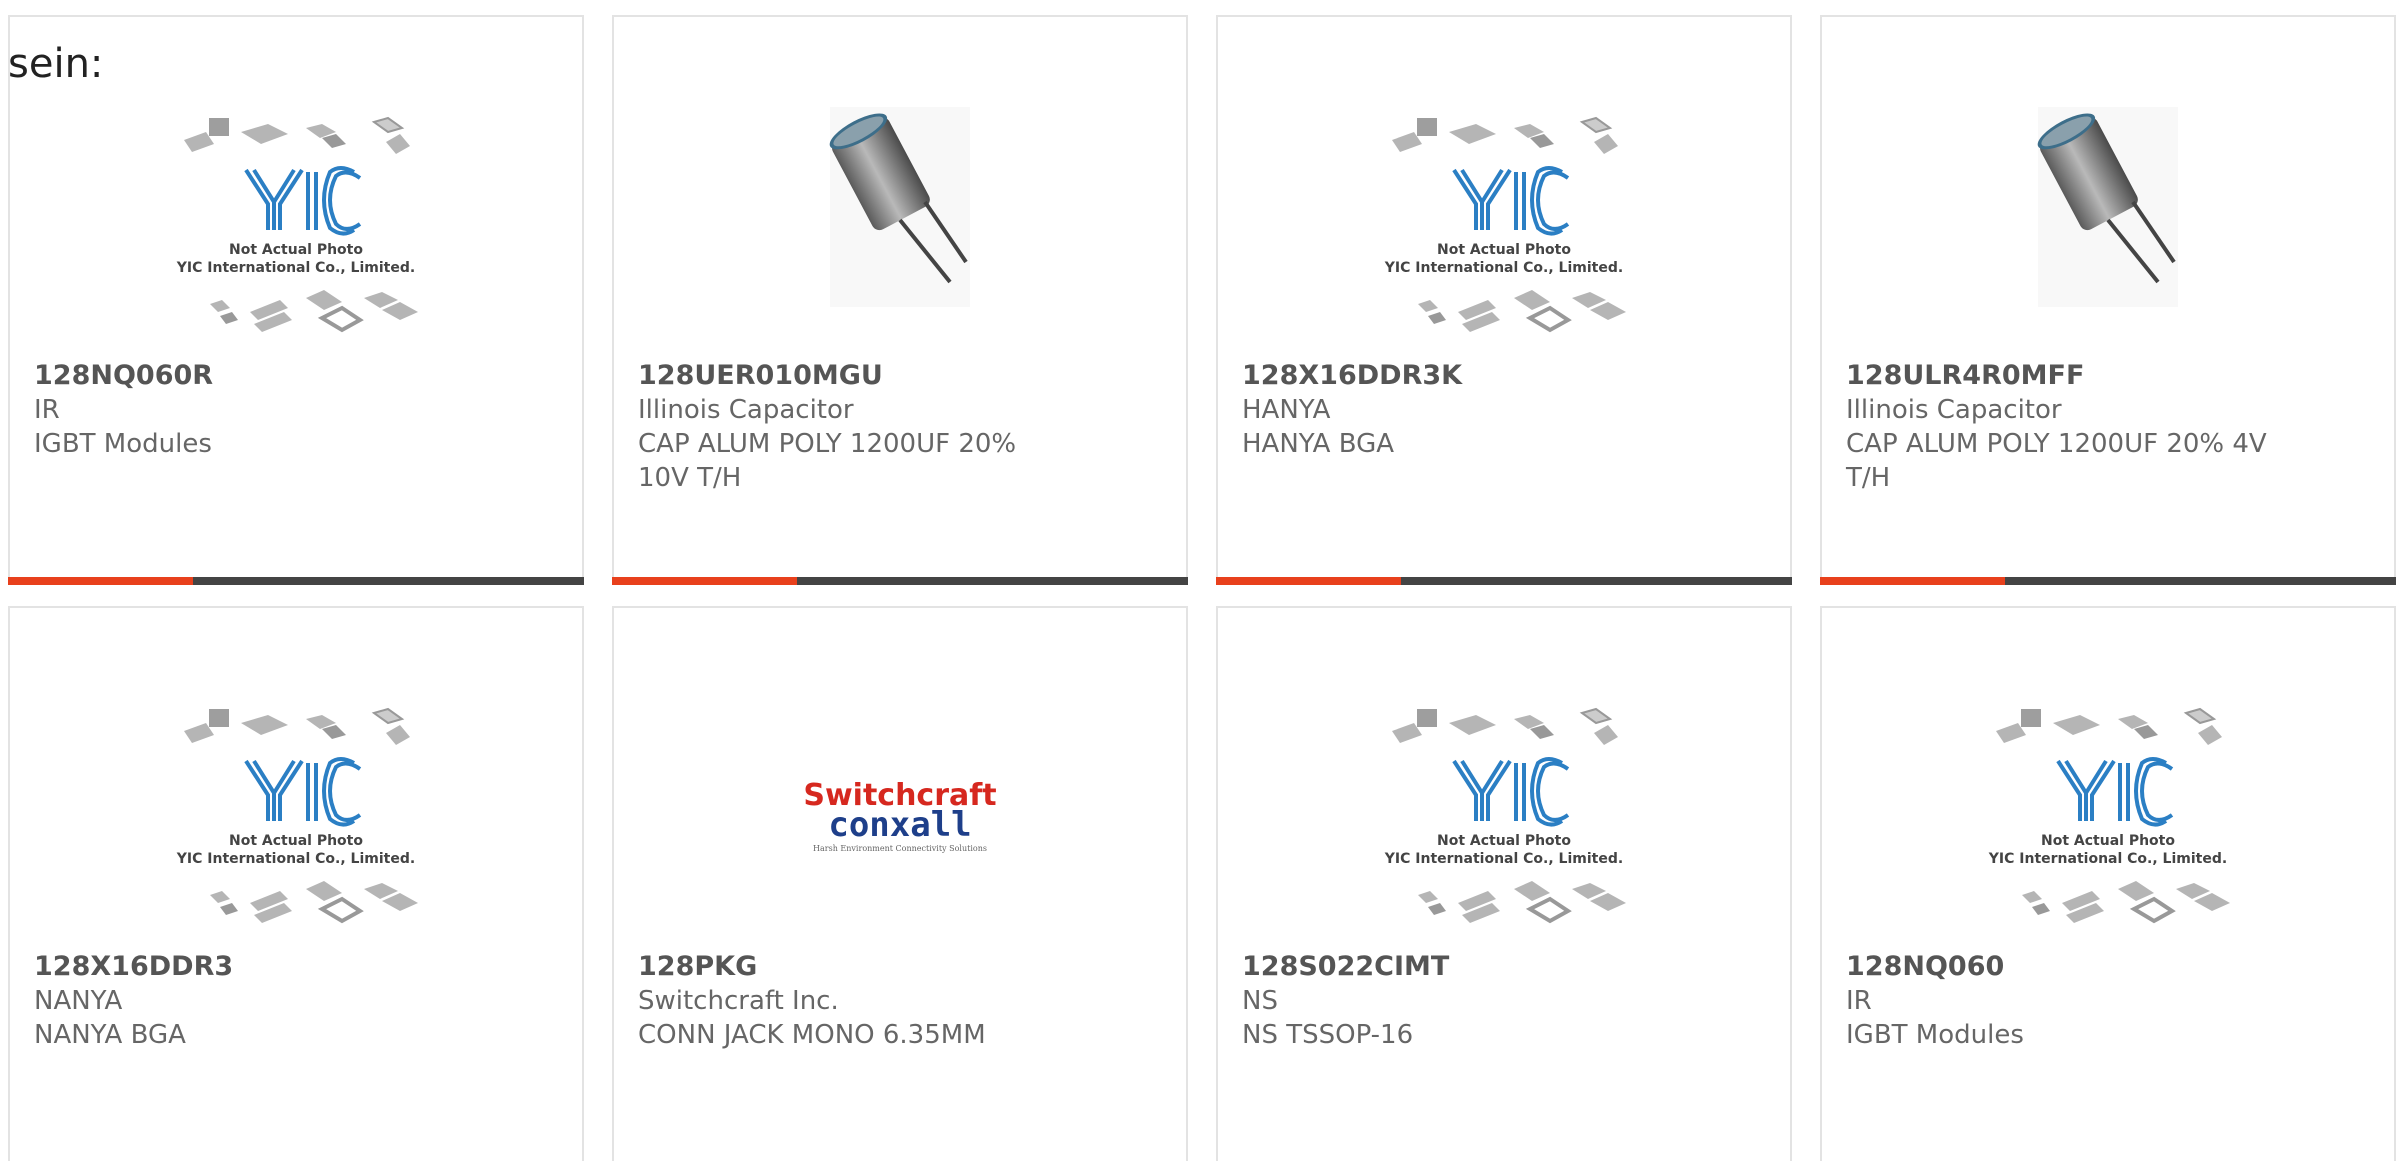 This screenshot has width=2400, height=1161. Describe the element at coordinates (2061, 967) in the screenshot. I see `part-number: 128NQ060` at that location.